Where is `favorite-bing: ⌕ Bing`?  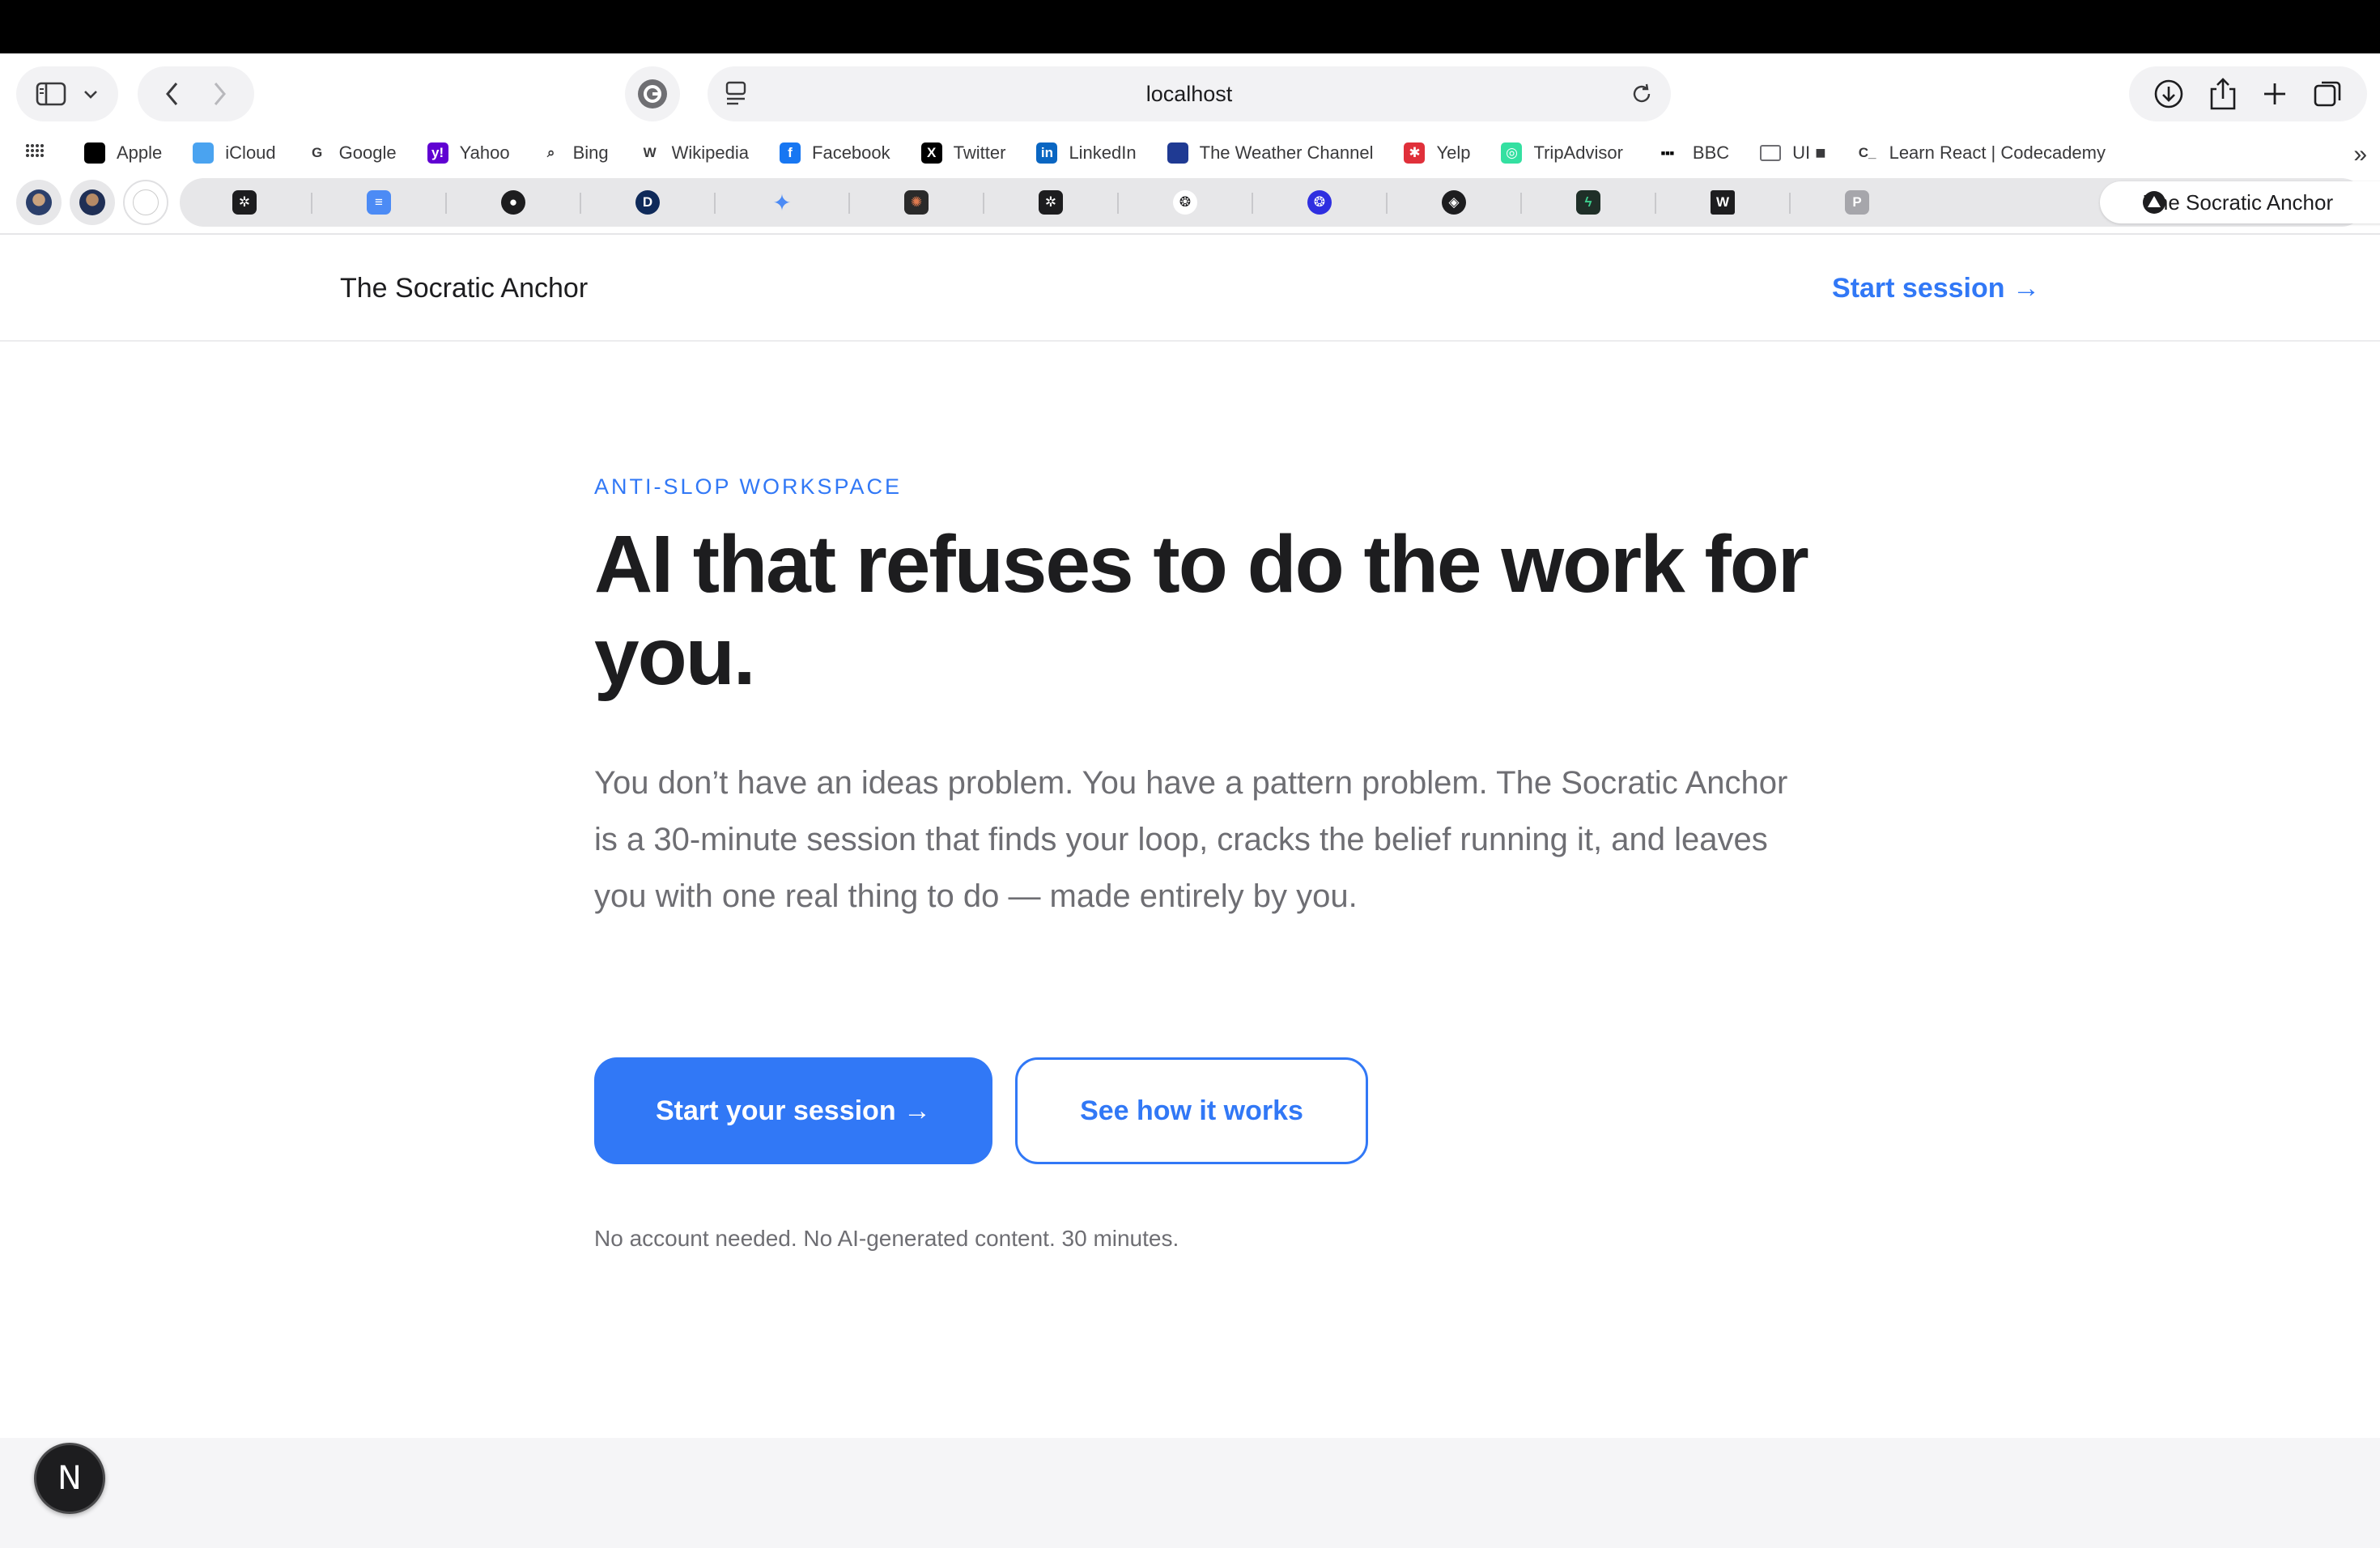 favorite-bing: ⌕ Bing is located at coordinates (575, 153).